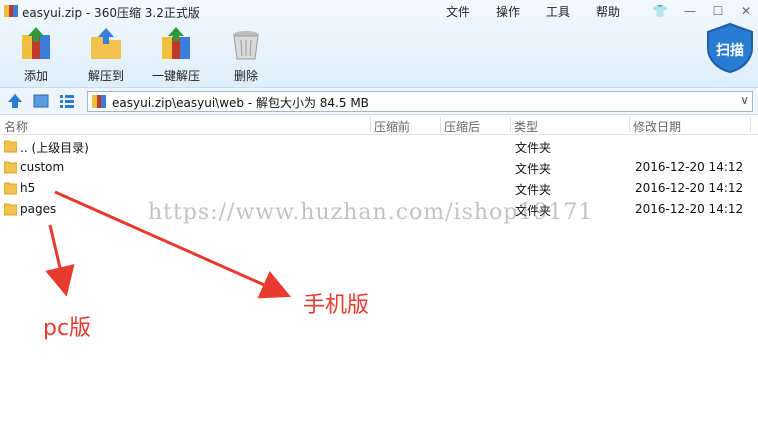 This screenshot has width=758, height=425. I want to click on extract-folder-icon, so click(106, 43).